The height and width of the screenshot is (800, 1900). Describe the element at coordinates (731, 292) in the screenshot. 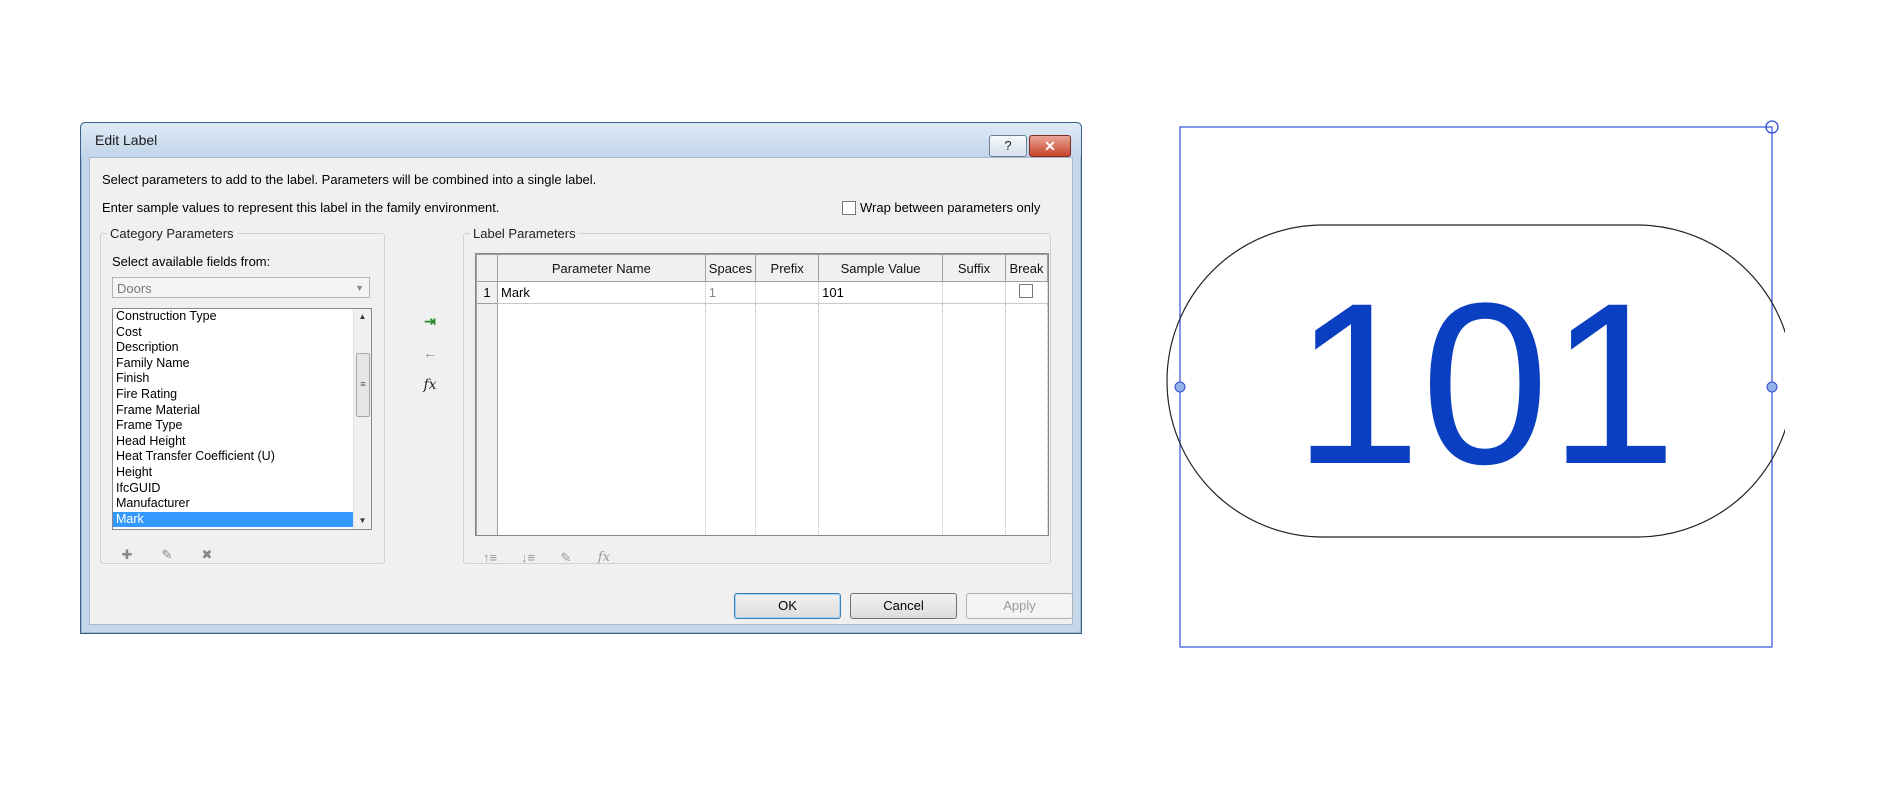

I see `cell-spaces: 1` at that location.